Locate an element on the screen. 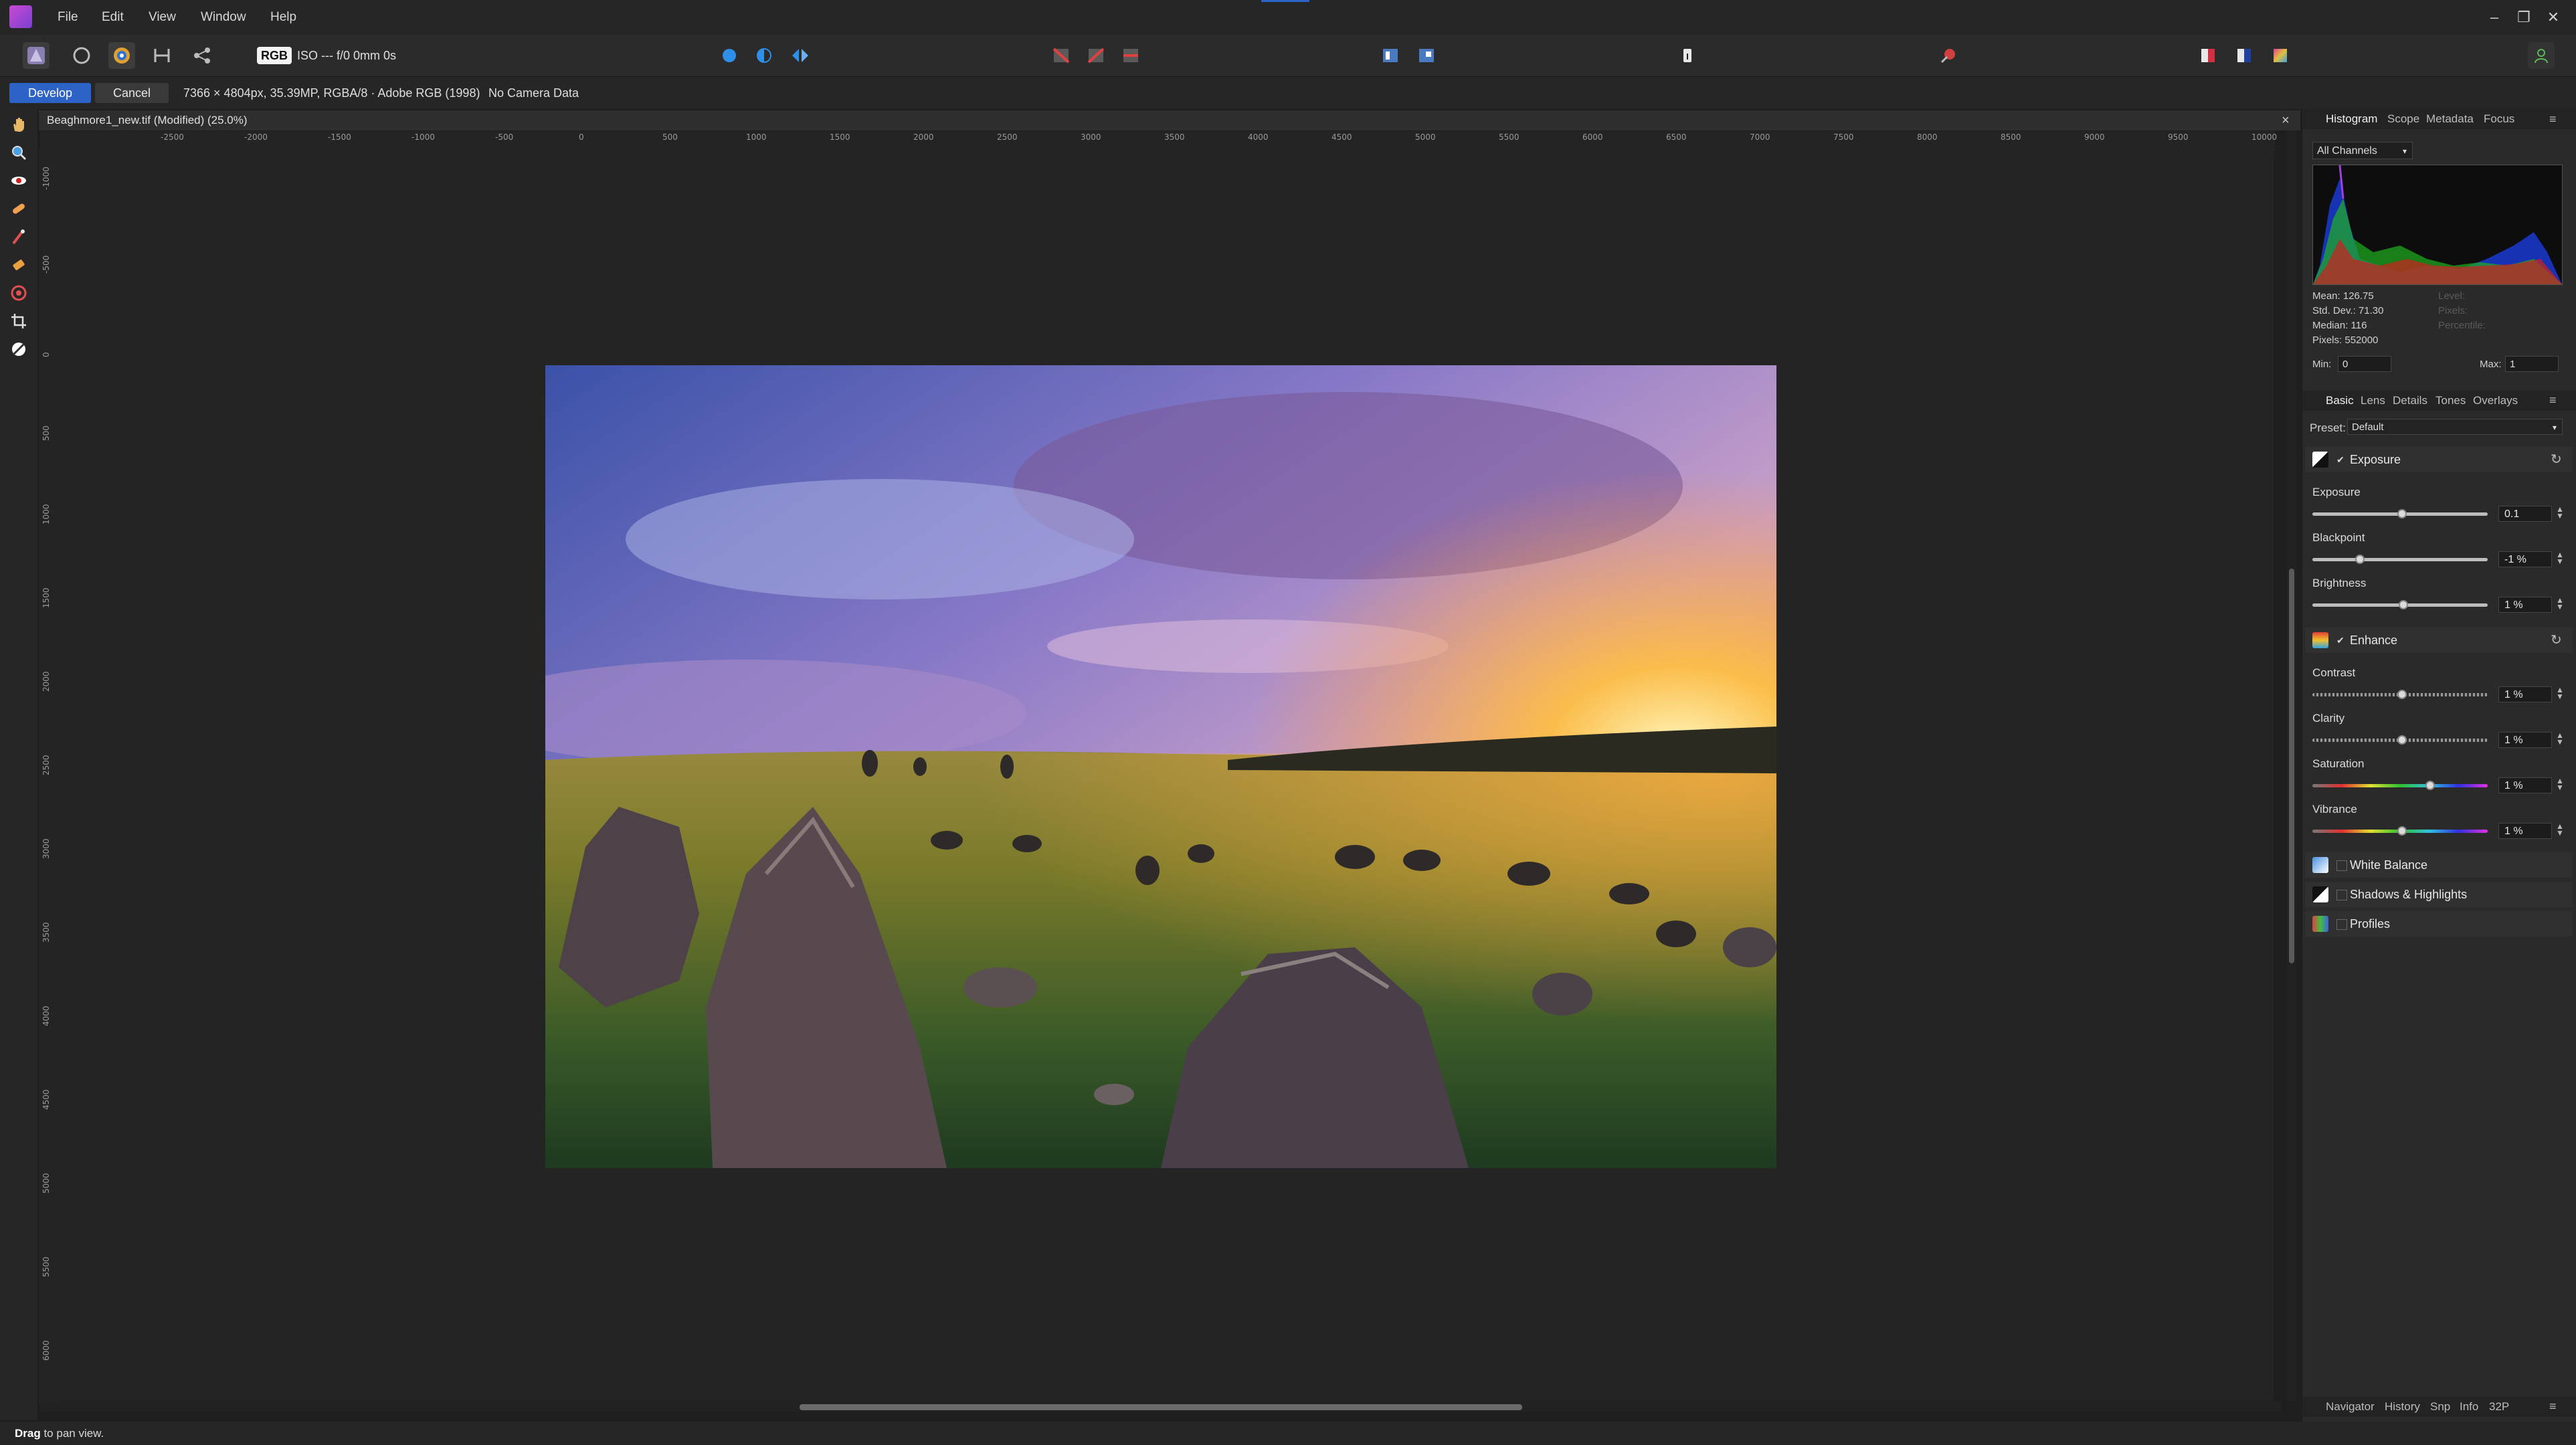 Image resolution: width=2576 pixels, height=1445 pixels. tab-focus: Focus is located at coordinates (2499, 119).